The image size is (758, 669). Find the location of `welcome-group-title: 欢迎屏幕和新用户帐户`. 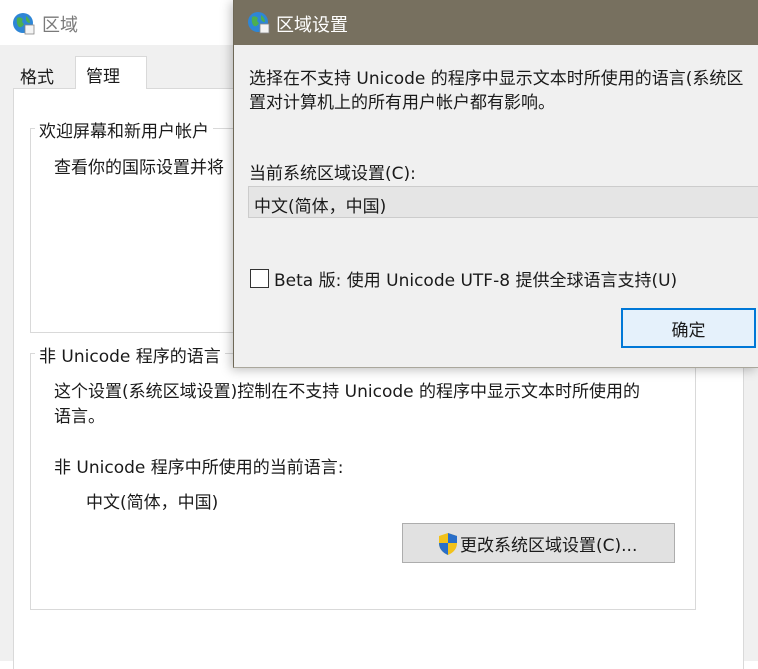

welcome-group-title: 欢迎屏幕和新用户帐户 is located at coordinates (124, 129).